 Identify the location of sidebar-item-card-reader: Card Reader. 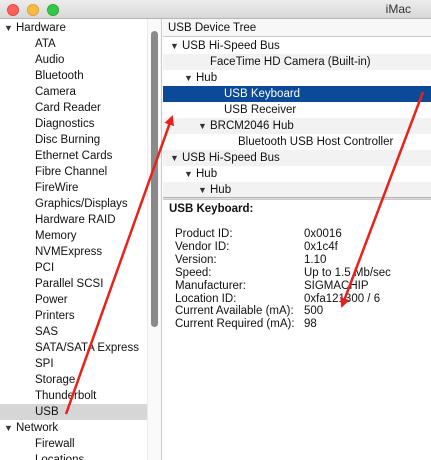
(73, 108).